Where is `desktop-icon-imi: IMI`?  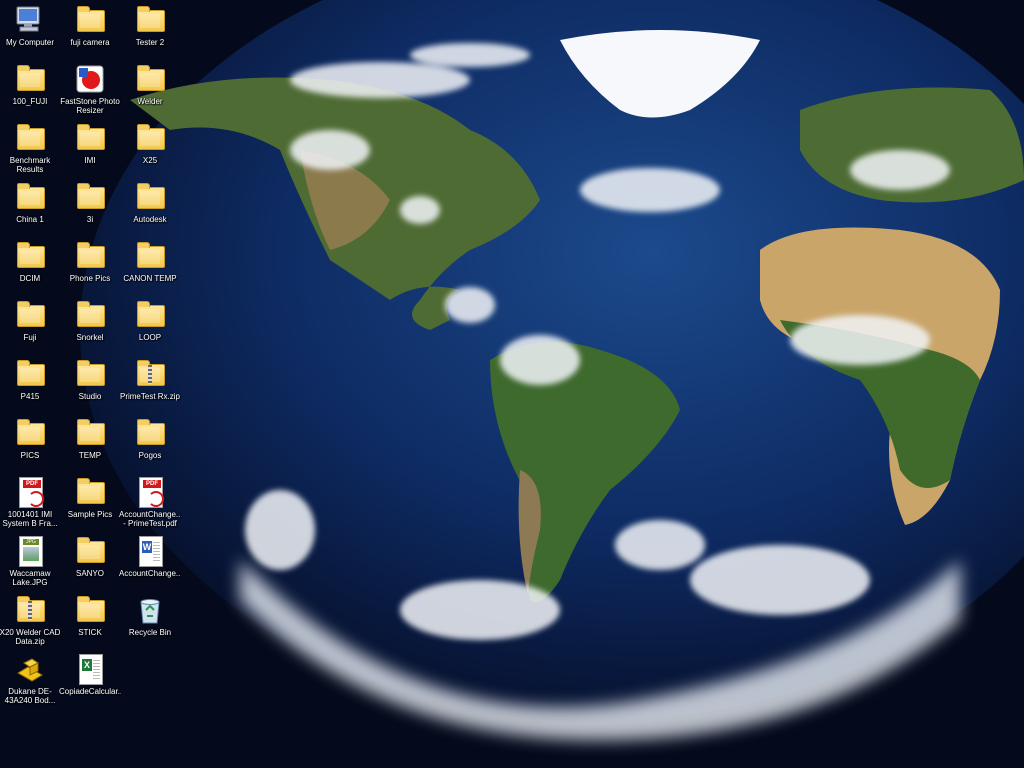
desktop-icon-imi: IMI is located at coordinates (90, 143).